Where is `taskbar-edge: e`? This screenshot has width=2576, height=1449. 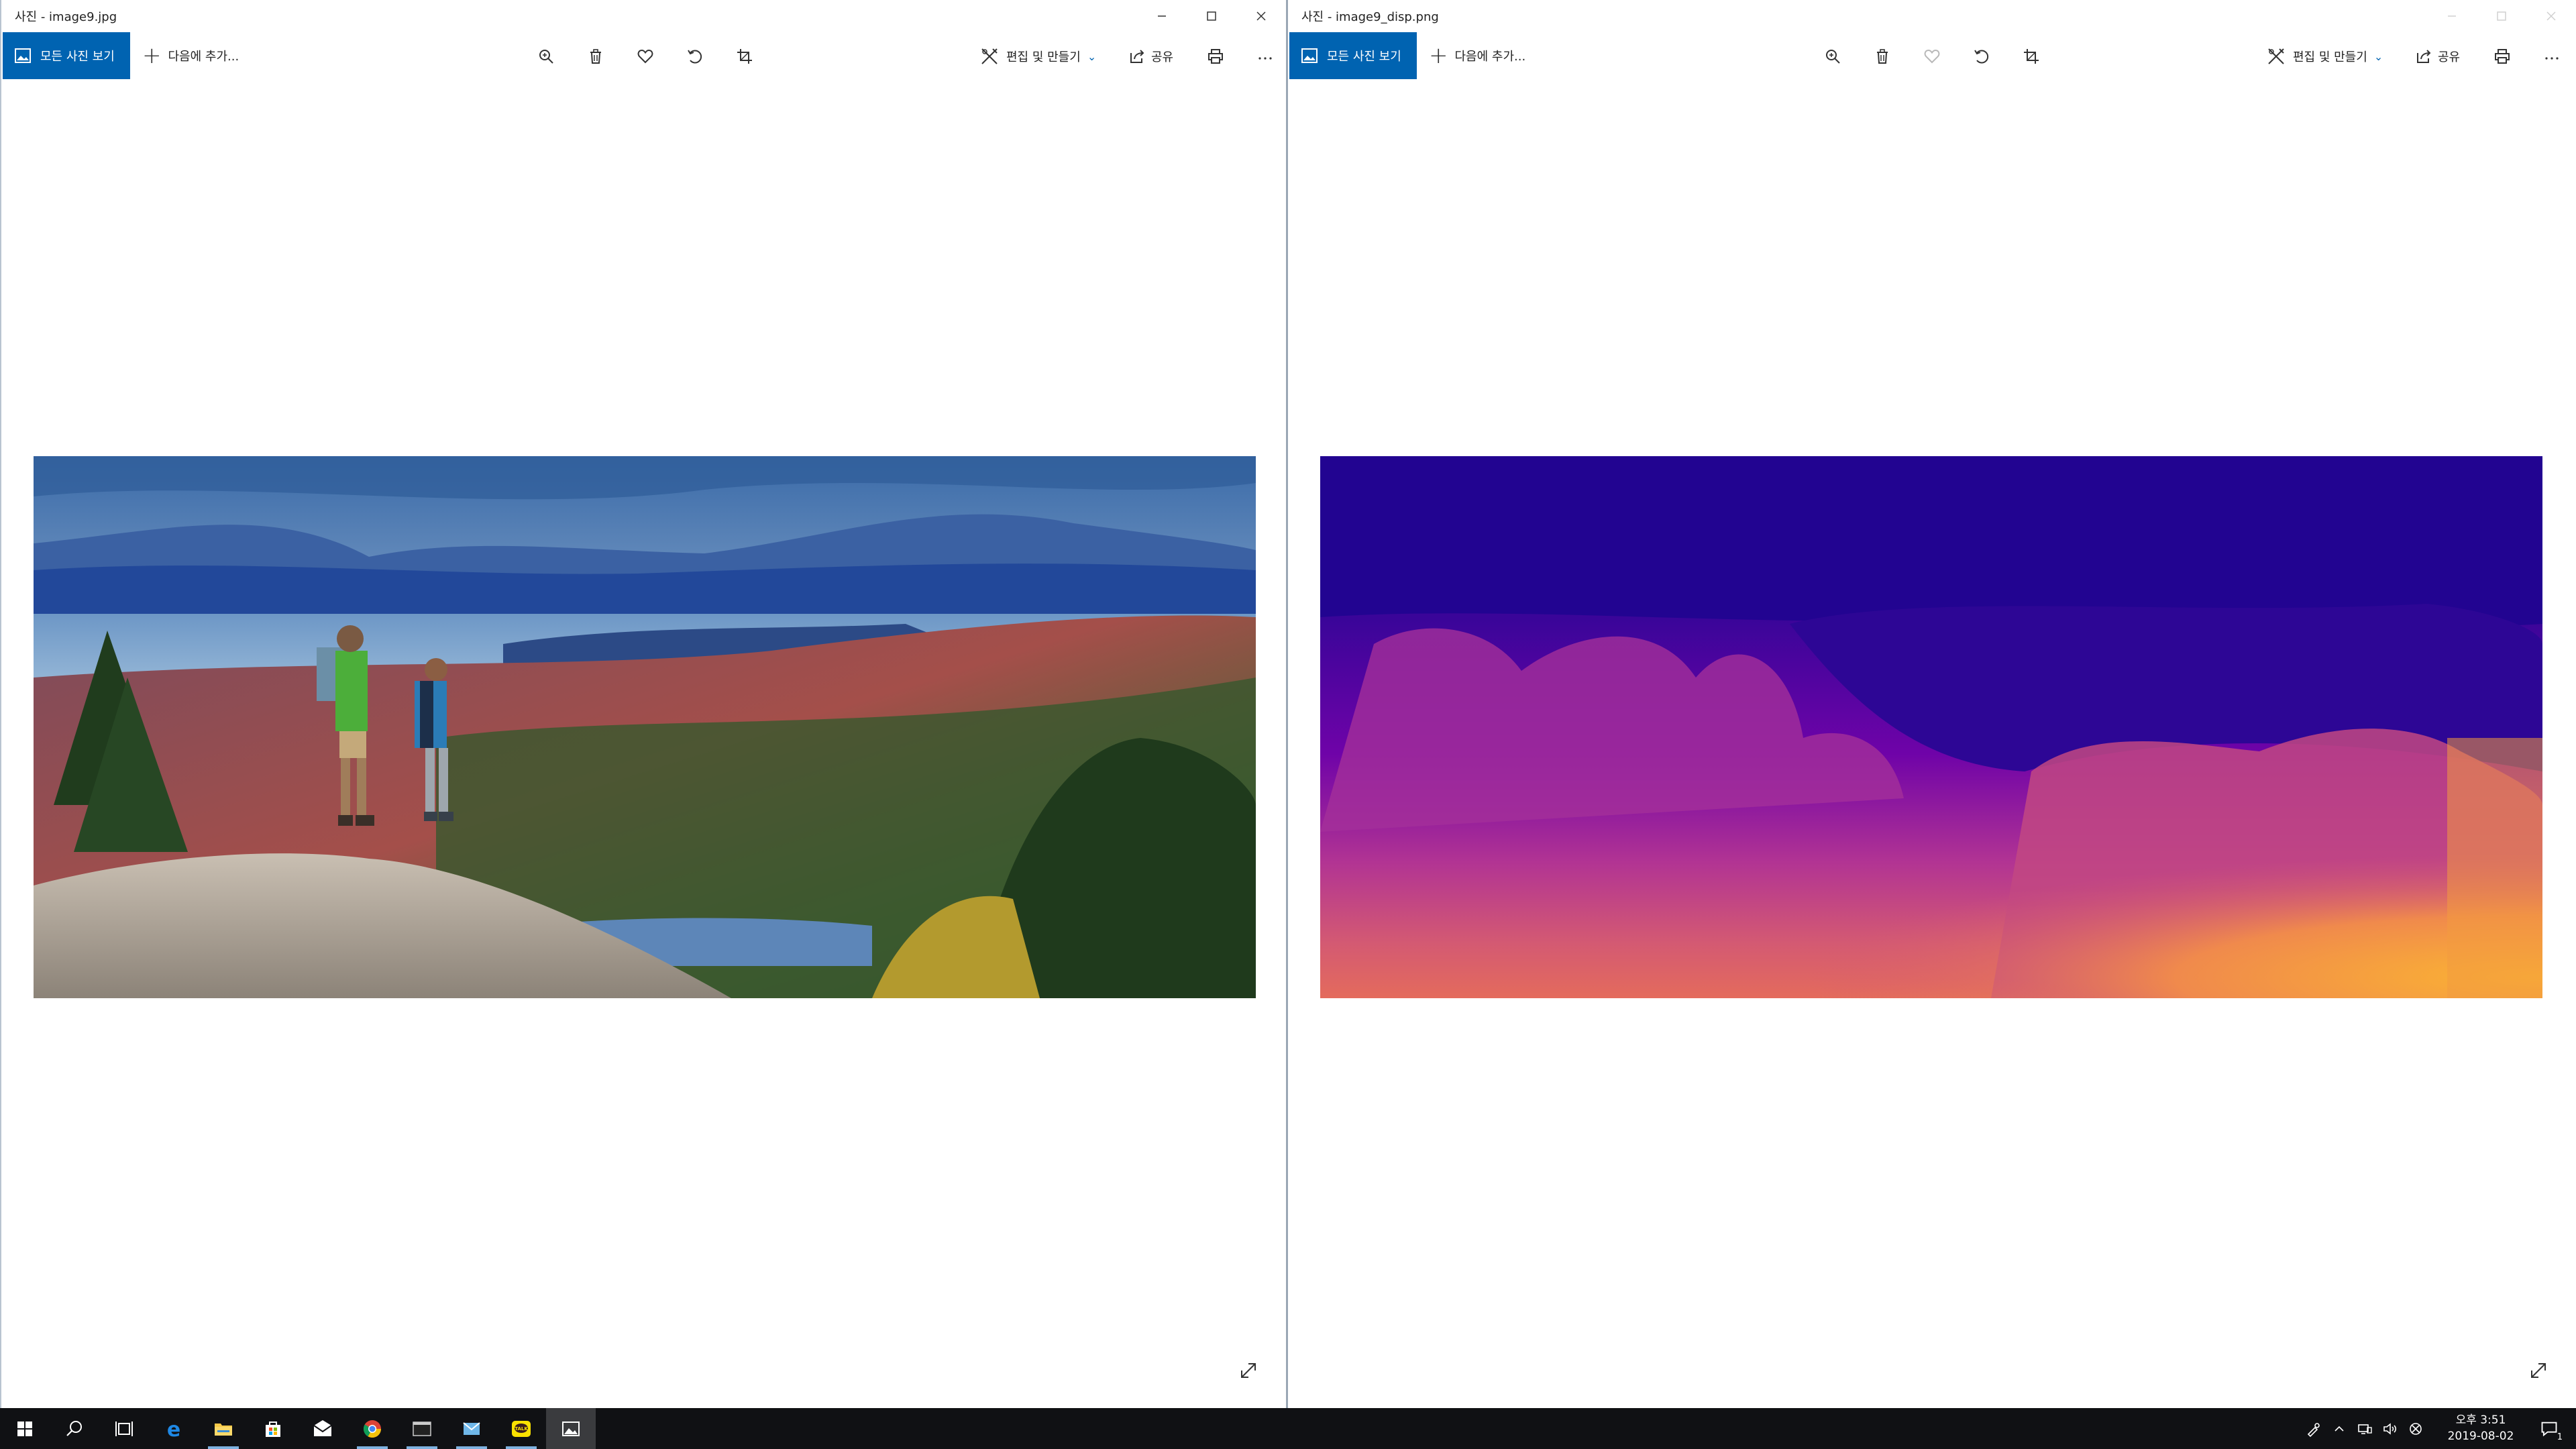 taskbar-edge: e is located at coordinates (174, 1428).